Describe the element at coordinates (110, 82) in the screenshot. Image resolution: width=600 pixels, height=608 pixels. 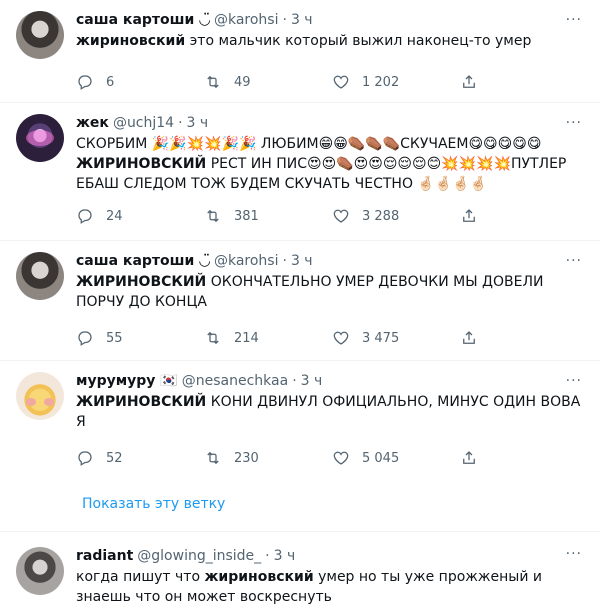
I see `reply-count: 6` at that location.